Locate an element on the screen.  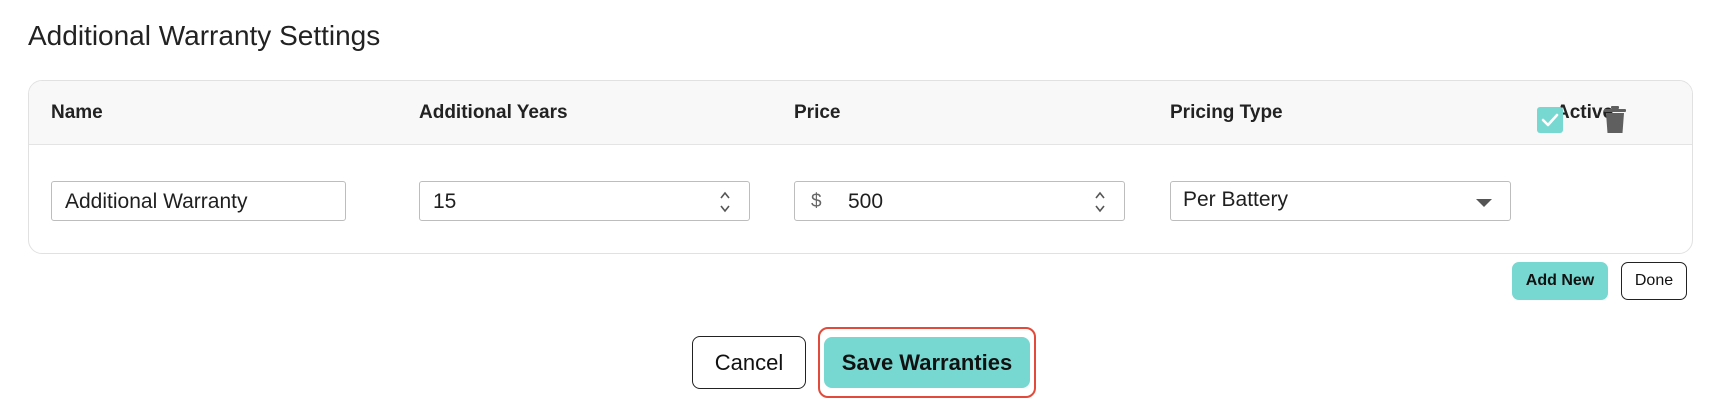
caret-down-icon is located at coordinates (1484, 203).